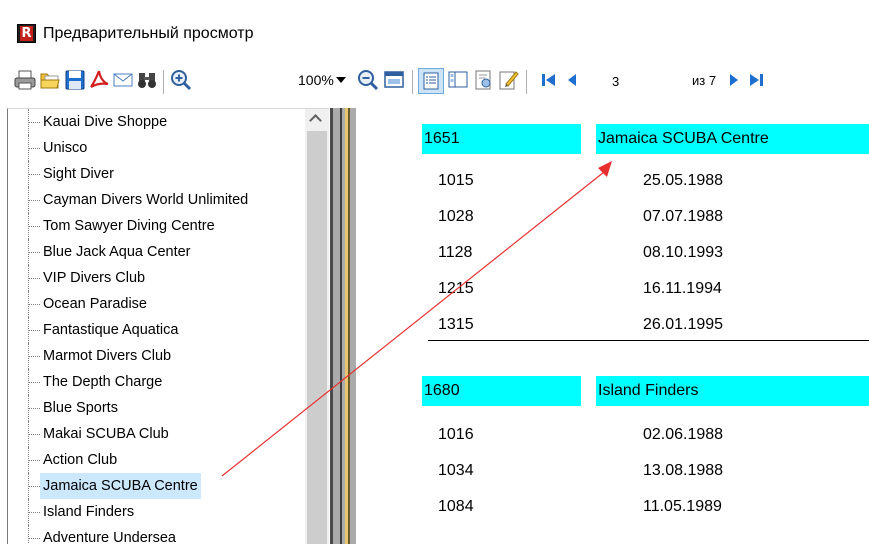 The height and width of the screenshot is (544, 869). What do you see at coordinates (157, 356) in the screenshot?
I see `tree-item: Marmot Divers Club` at bounding box center [157, 356].